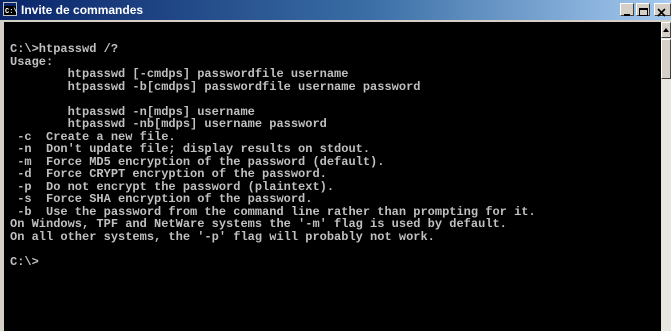  I want to click on minimize-icon, so click(627, 15).